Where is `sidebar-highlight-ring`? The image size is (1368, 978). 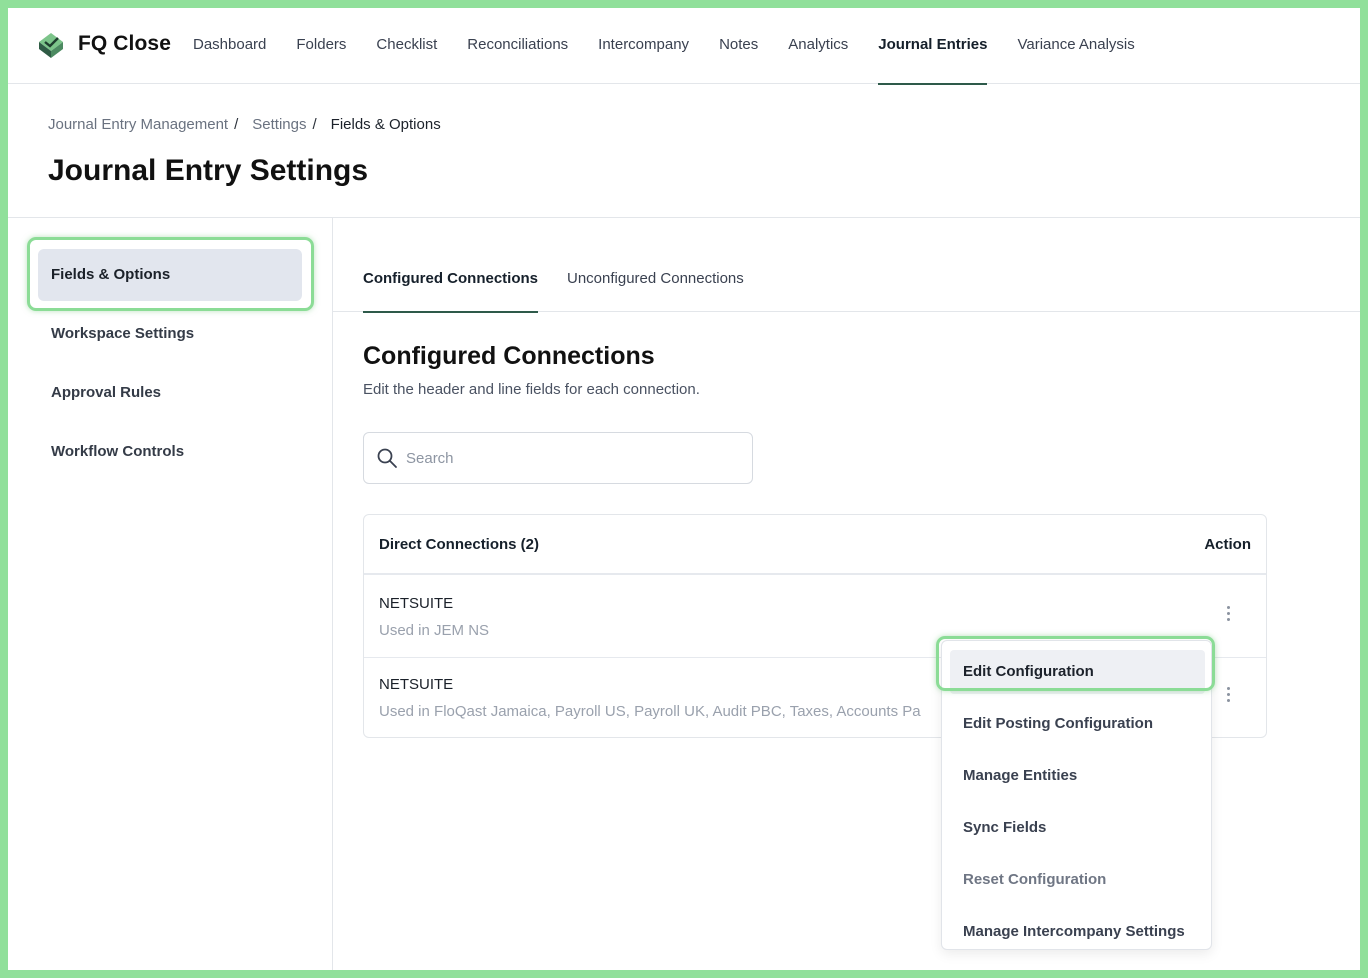 sidebar-highlight-ring is located at coordinates (170, 274).